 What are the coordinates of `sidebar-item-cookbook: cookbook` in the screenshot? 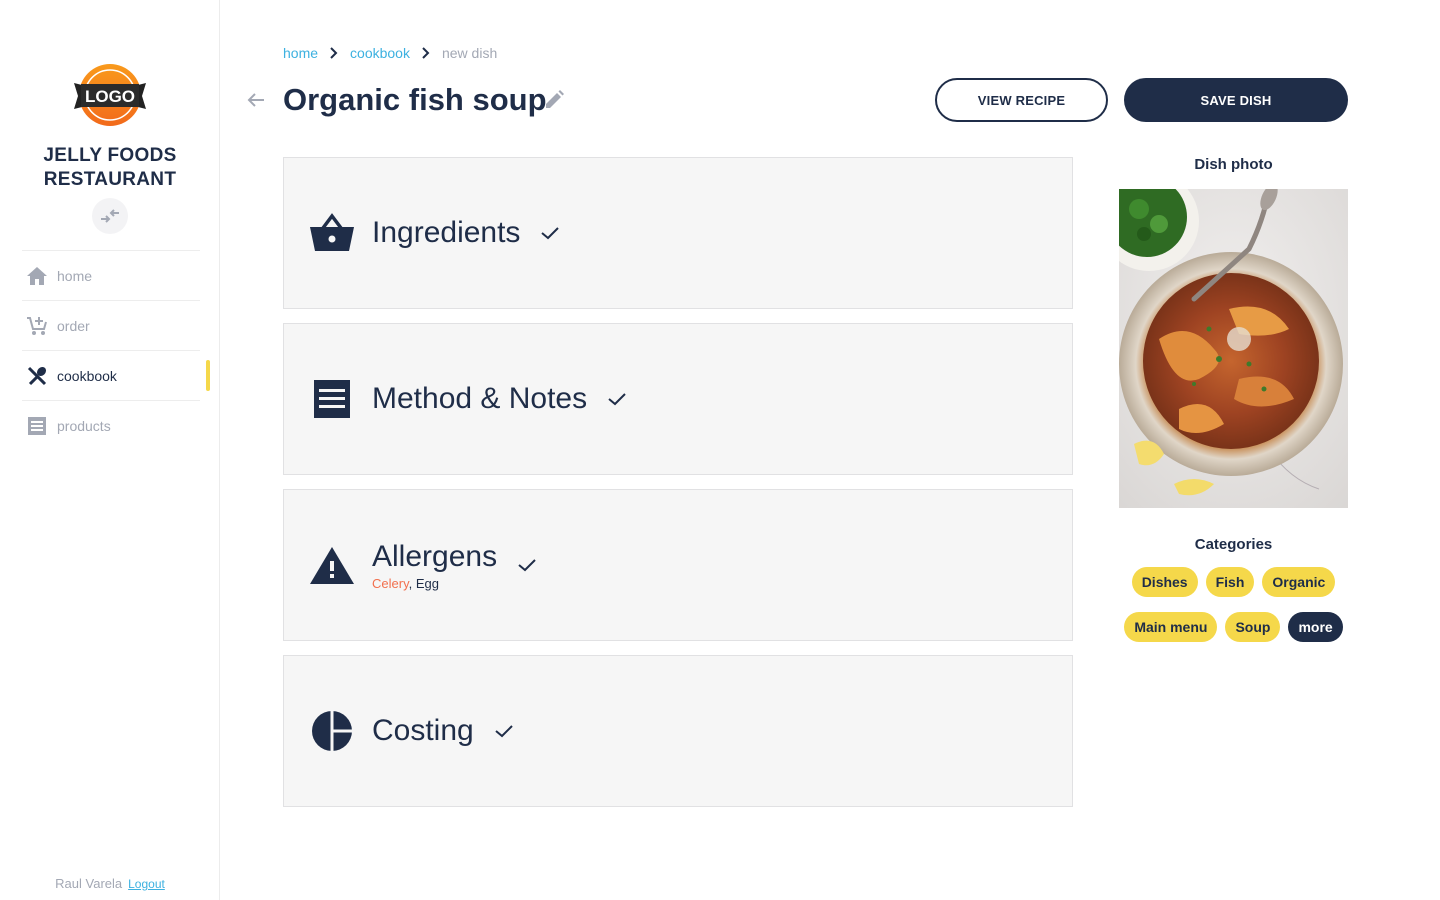 It's located at (116, 375).